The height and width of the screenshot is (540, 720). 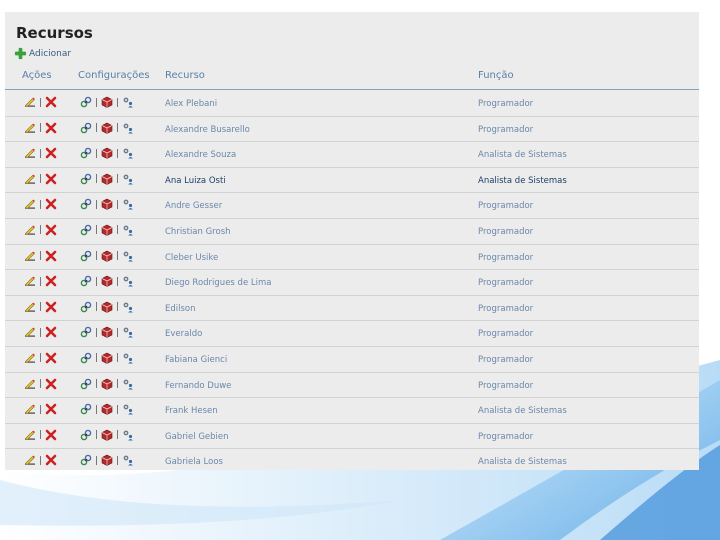 What do you see at coordinates (352, 309) in the screenshot?
I see `table-row: Edilson Programador` at bounding box center [352, 309].